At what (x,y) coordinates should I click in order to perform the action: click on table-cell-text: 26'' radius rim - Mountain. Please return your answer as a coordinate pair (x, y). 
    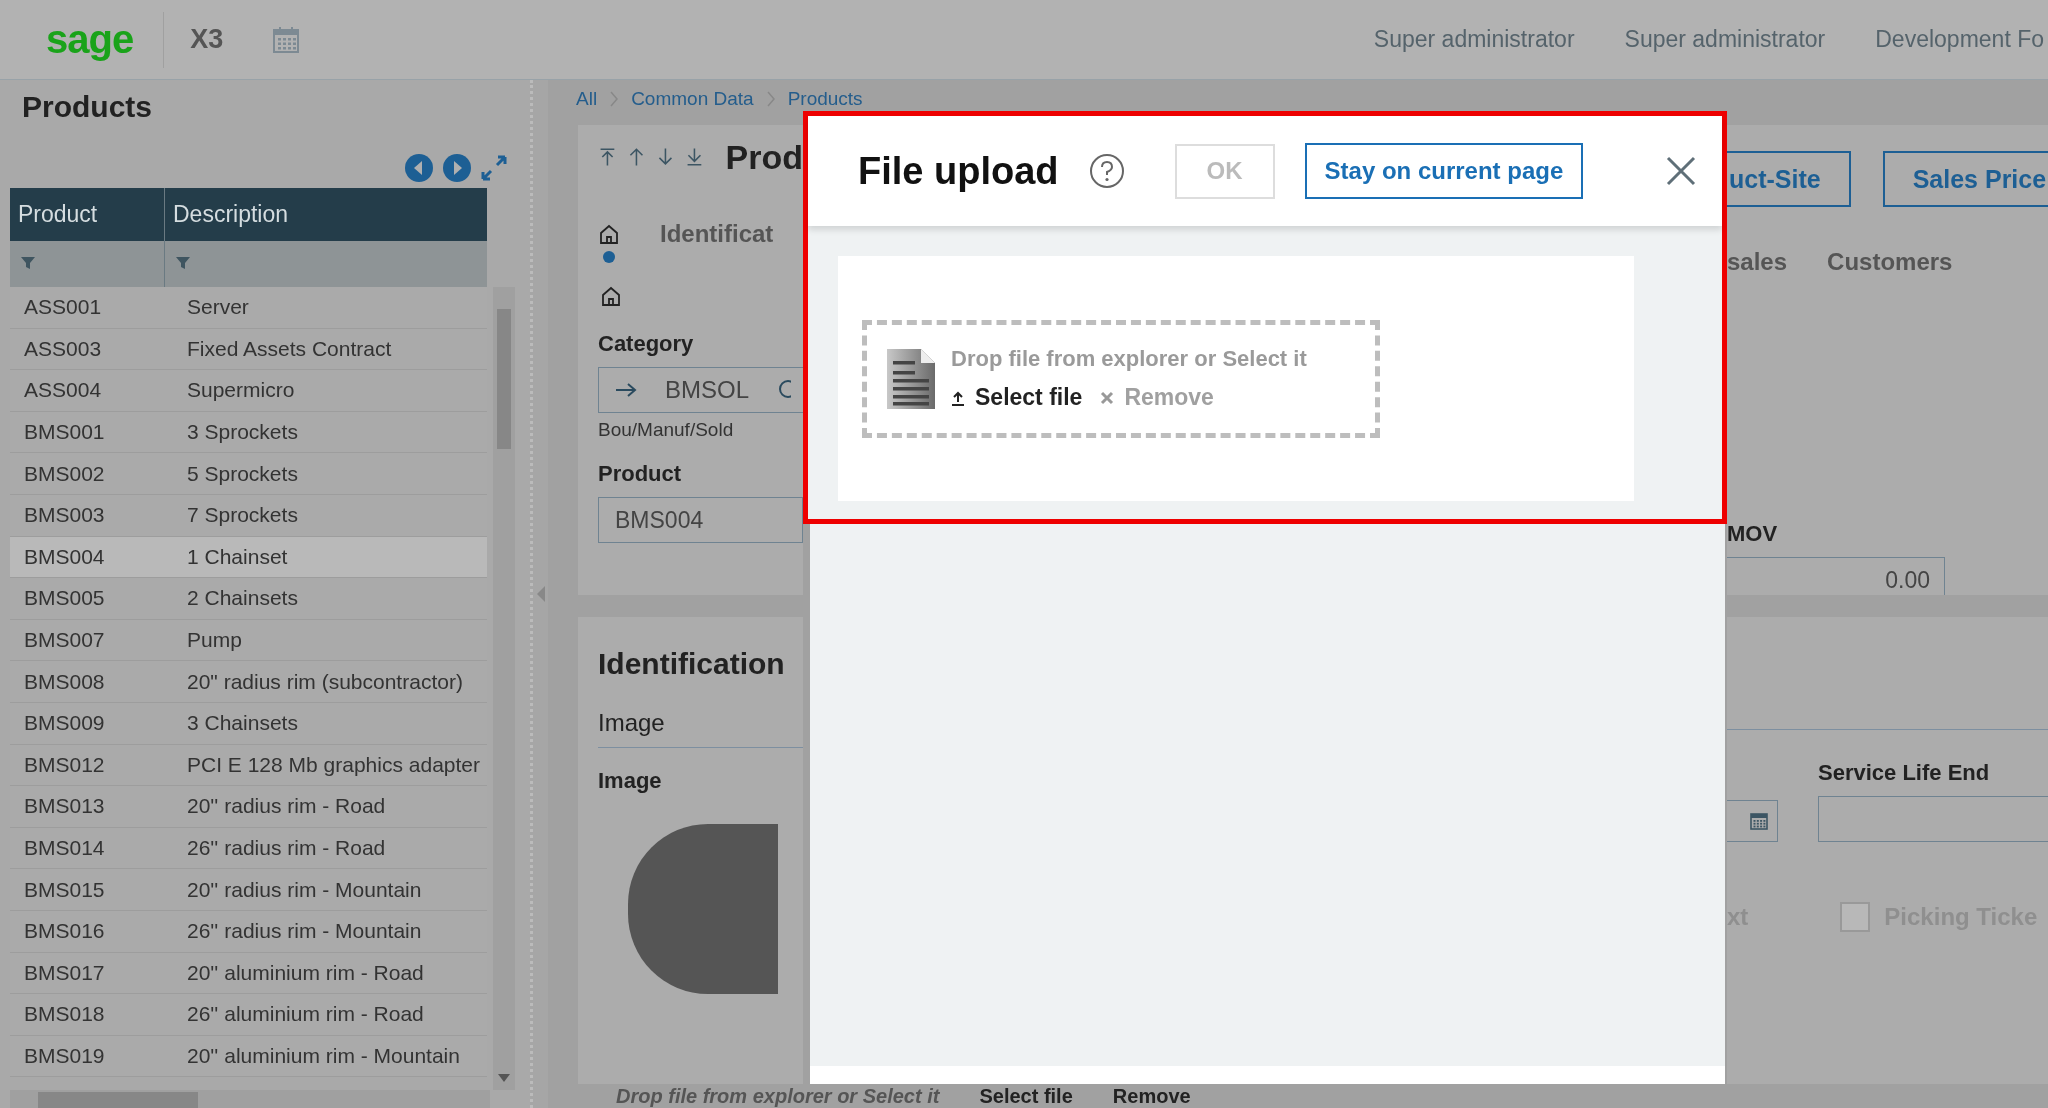
    Looking at the image, I should click on (304, 931).